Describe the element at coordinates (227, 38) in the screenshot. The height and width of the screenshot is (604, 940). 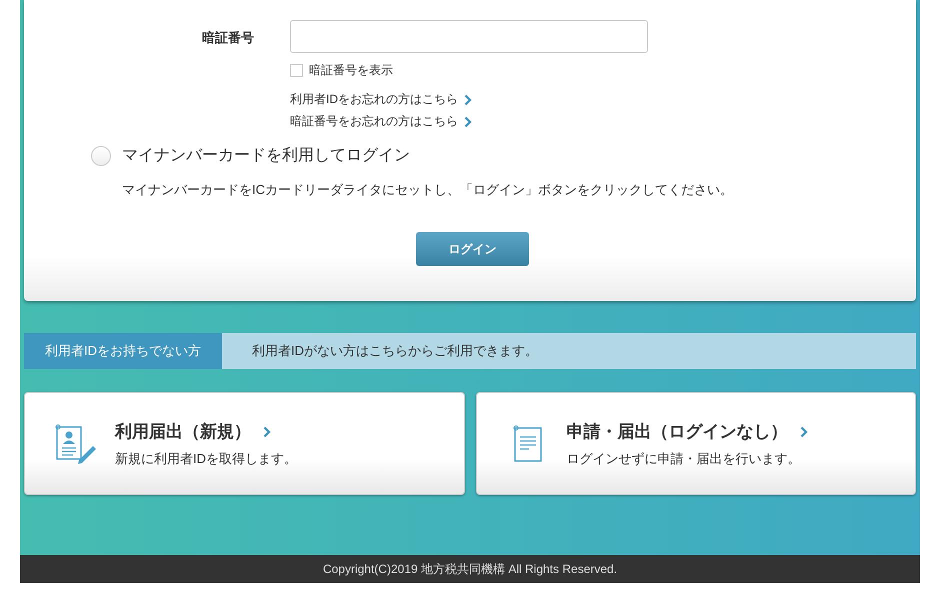
I see `field-label: 暗証番号` at that location.